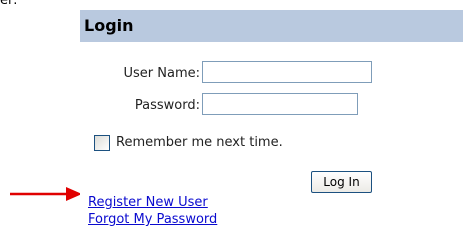 The image size is (463, 241). Describe the element at coordinates (162, 73) in the screenshot. I see `user-name-label: User Name:` at that location.